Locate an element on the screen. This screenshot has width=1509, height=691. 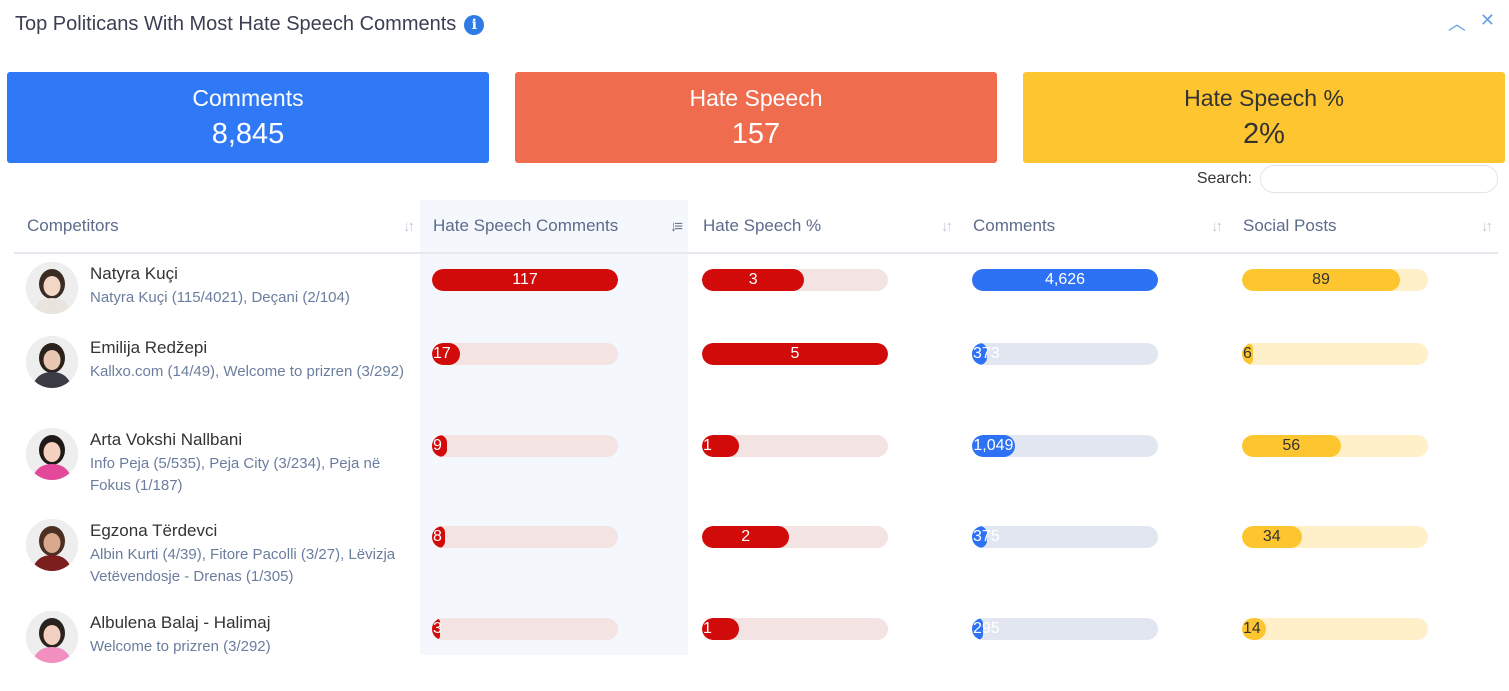
bar-value-label: 17 is located at coordinates (442, 353).